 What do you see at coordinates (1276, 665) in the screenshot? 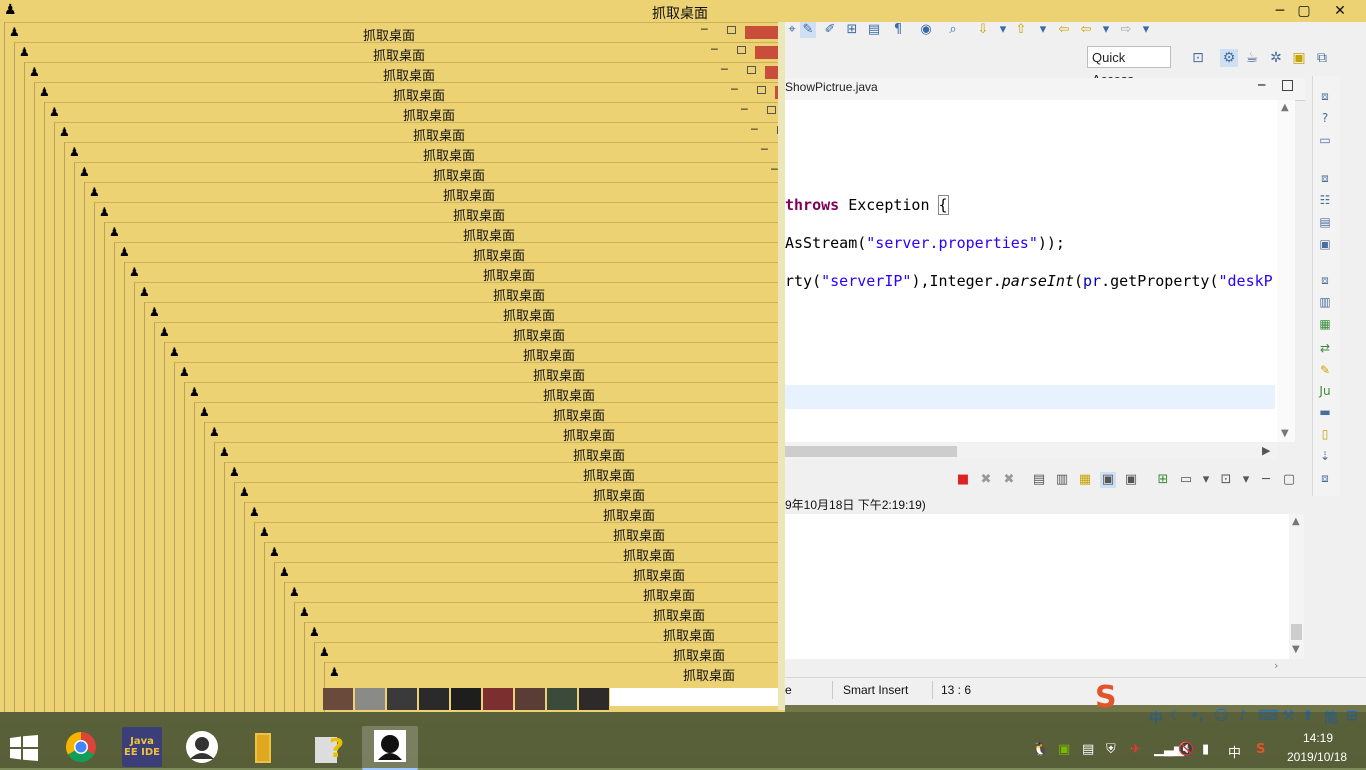
I see `scroll-right-icon: ›` at bounding box center [1276, 665].